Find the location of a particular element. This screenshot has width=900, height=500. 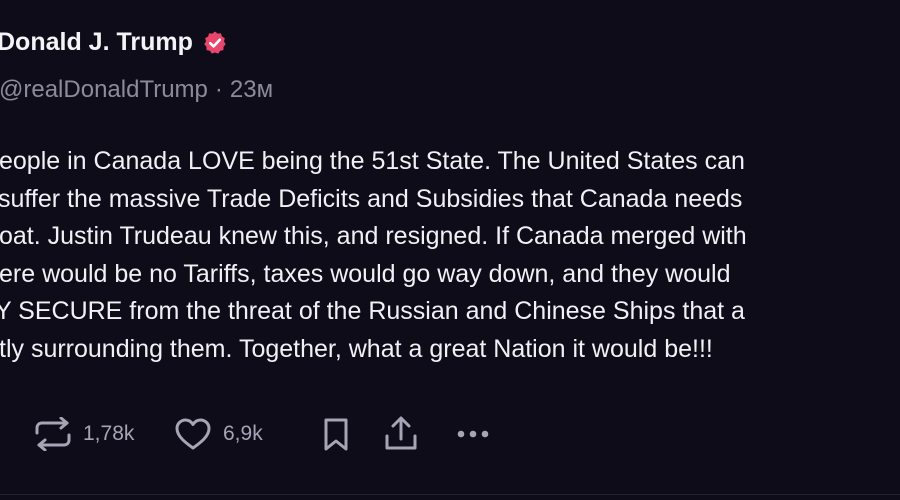

author-meta: @realDonaldTrump · 23м is located at coordinates (136, 90).